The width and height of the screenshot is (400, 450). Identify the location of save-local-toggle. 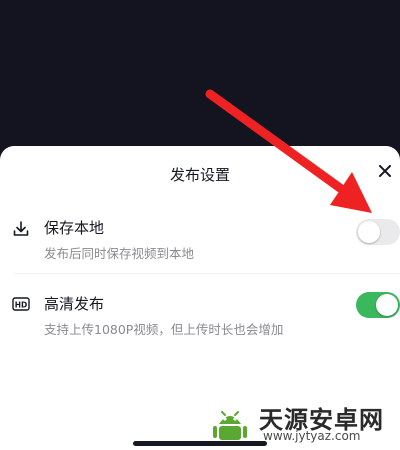
(378, 232).